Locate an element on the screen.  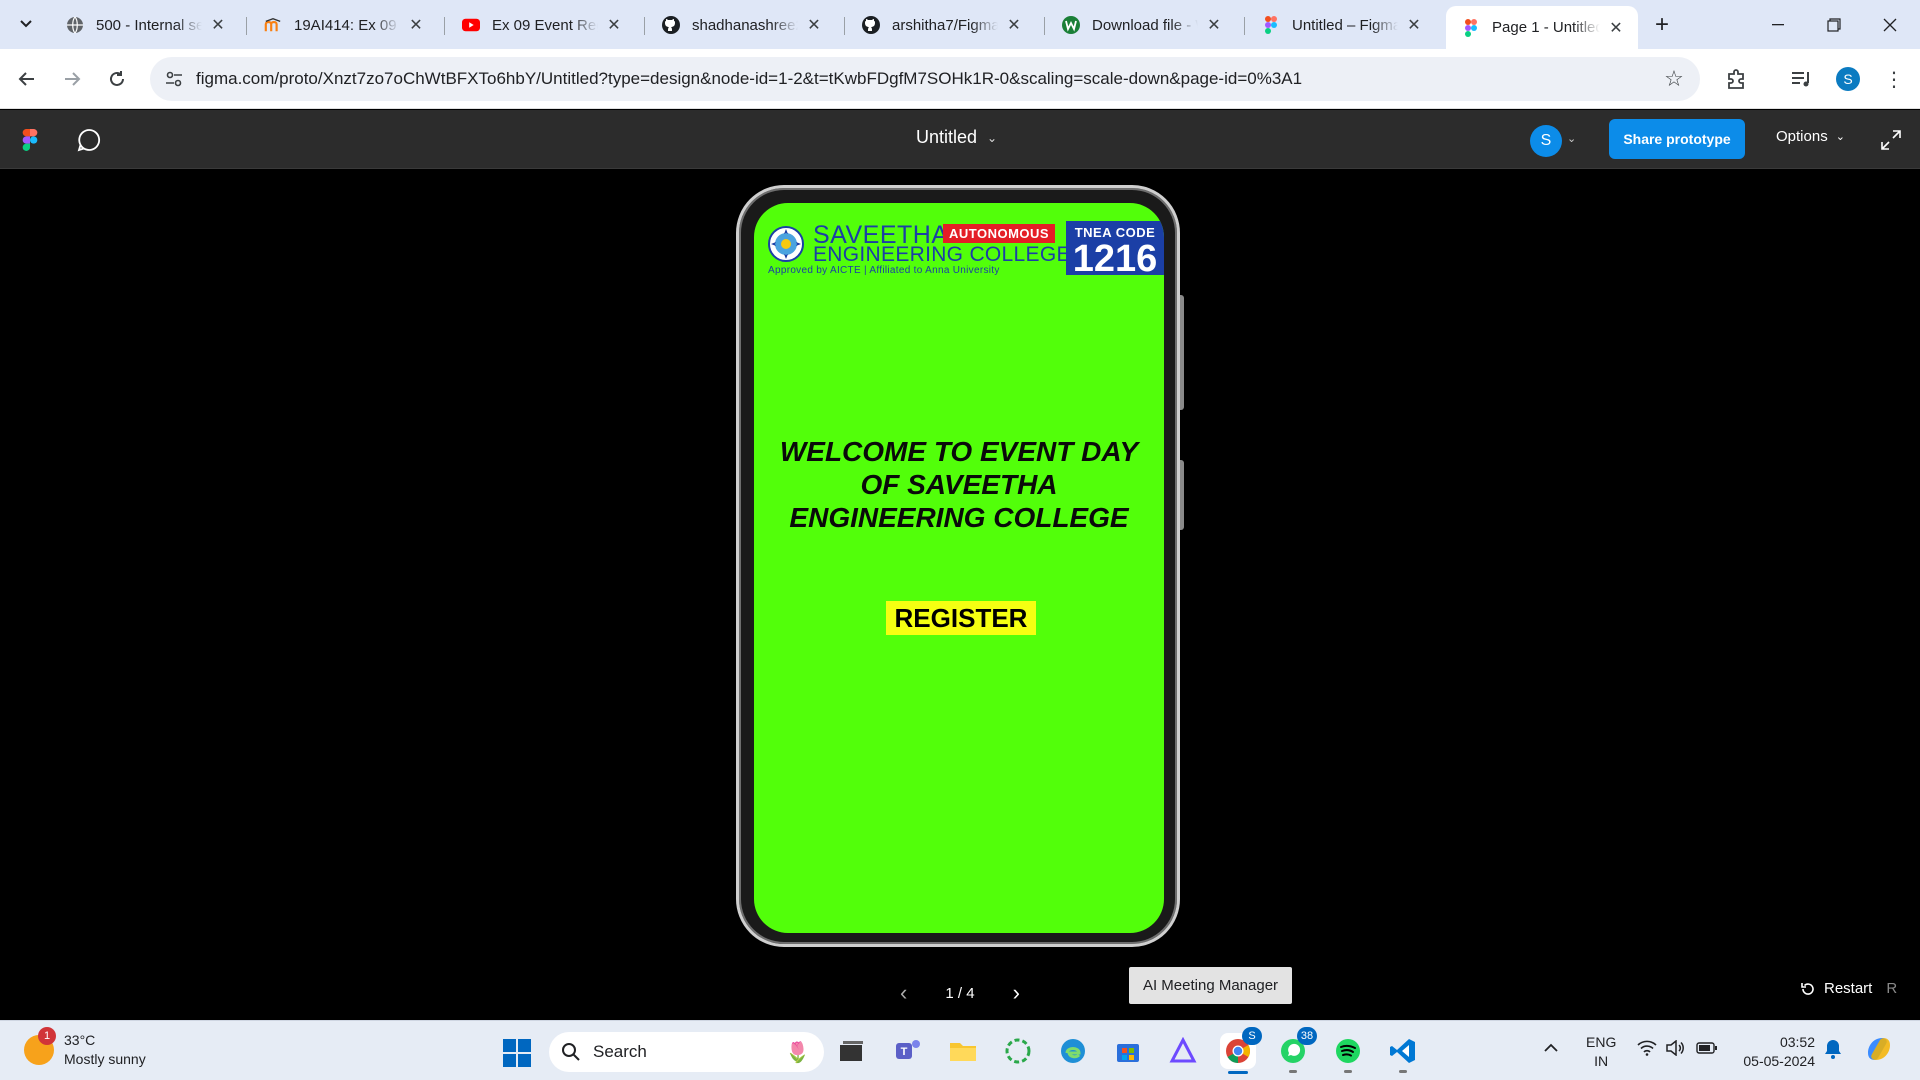
extensions-icon is located at coordinates (1736, 79).